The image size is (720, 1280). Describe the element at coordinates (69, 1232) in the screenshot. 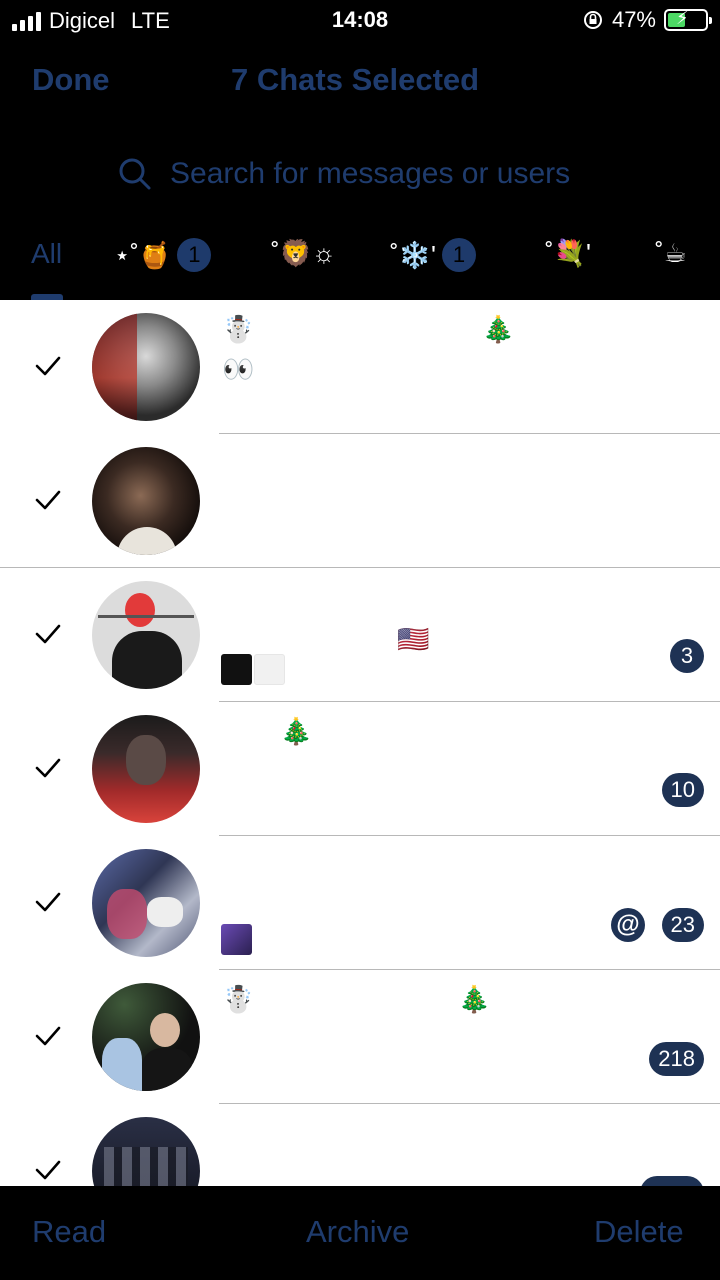

I see `read-button: Read` at that location.